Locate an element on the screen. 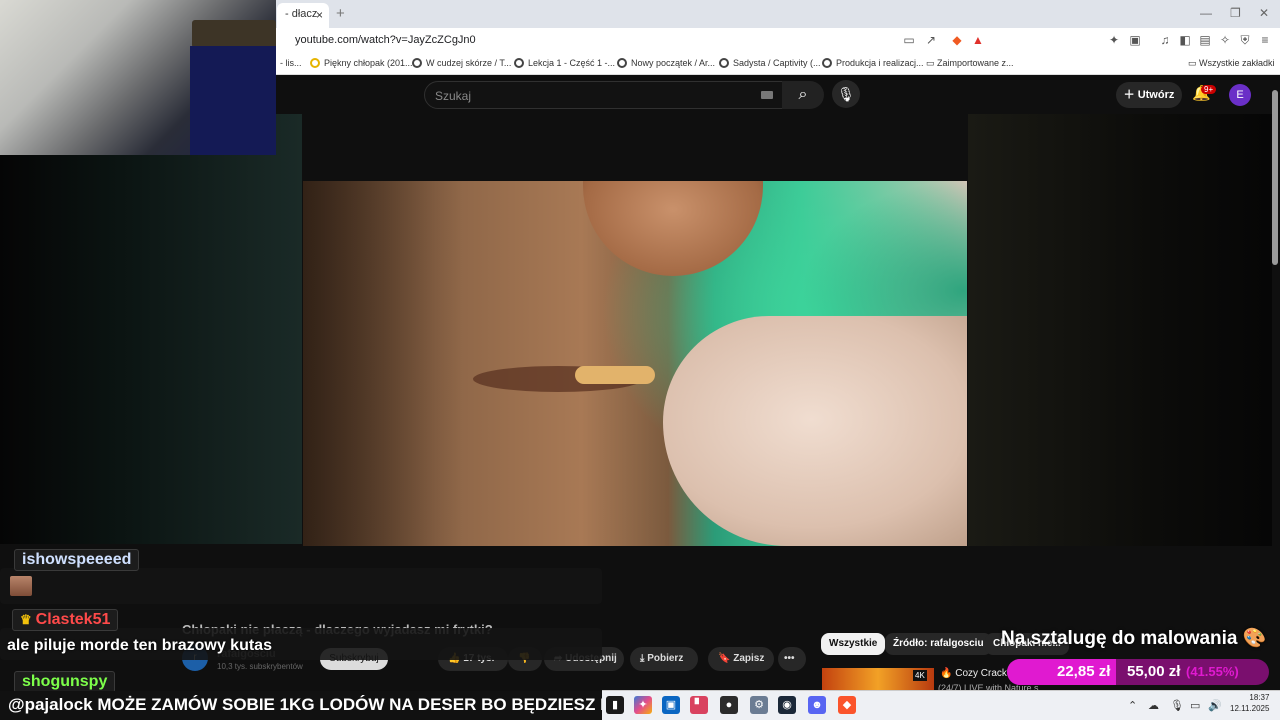 This screenshot has height=720, width=1280. notification-badge: 9+ is located at coordinates (1209, 89).